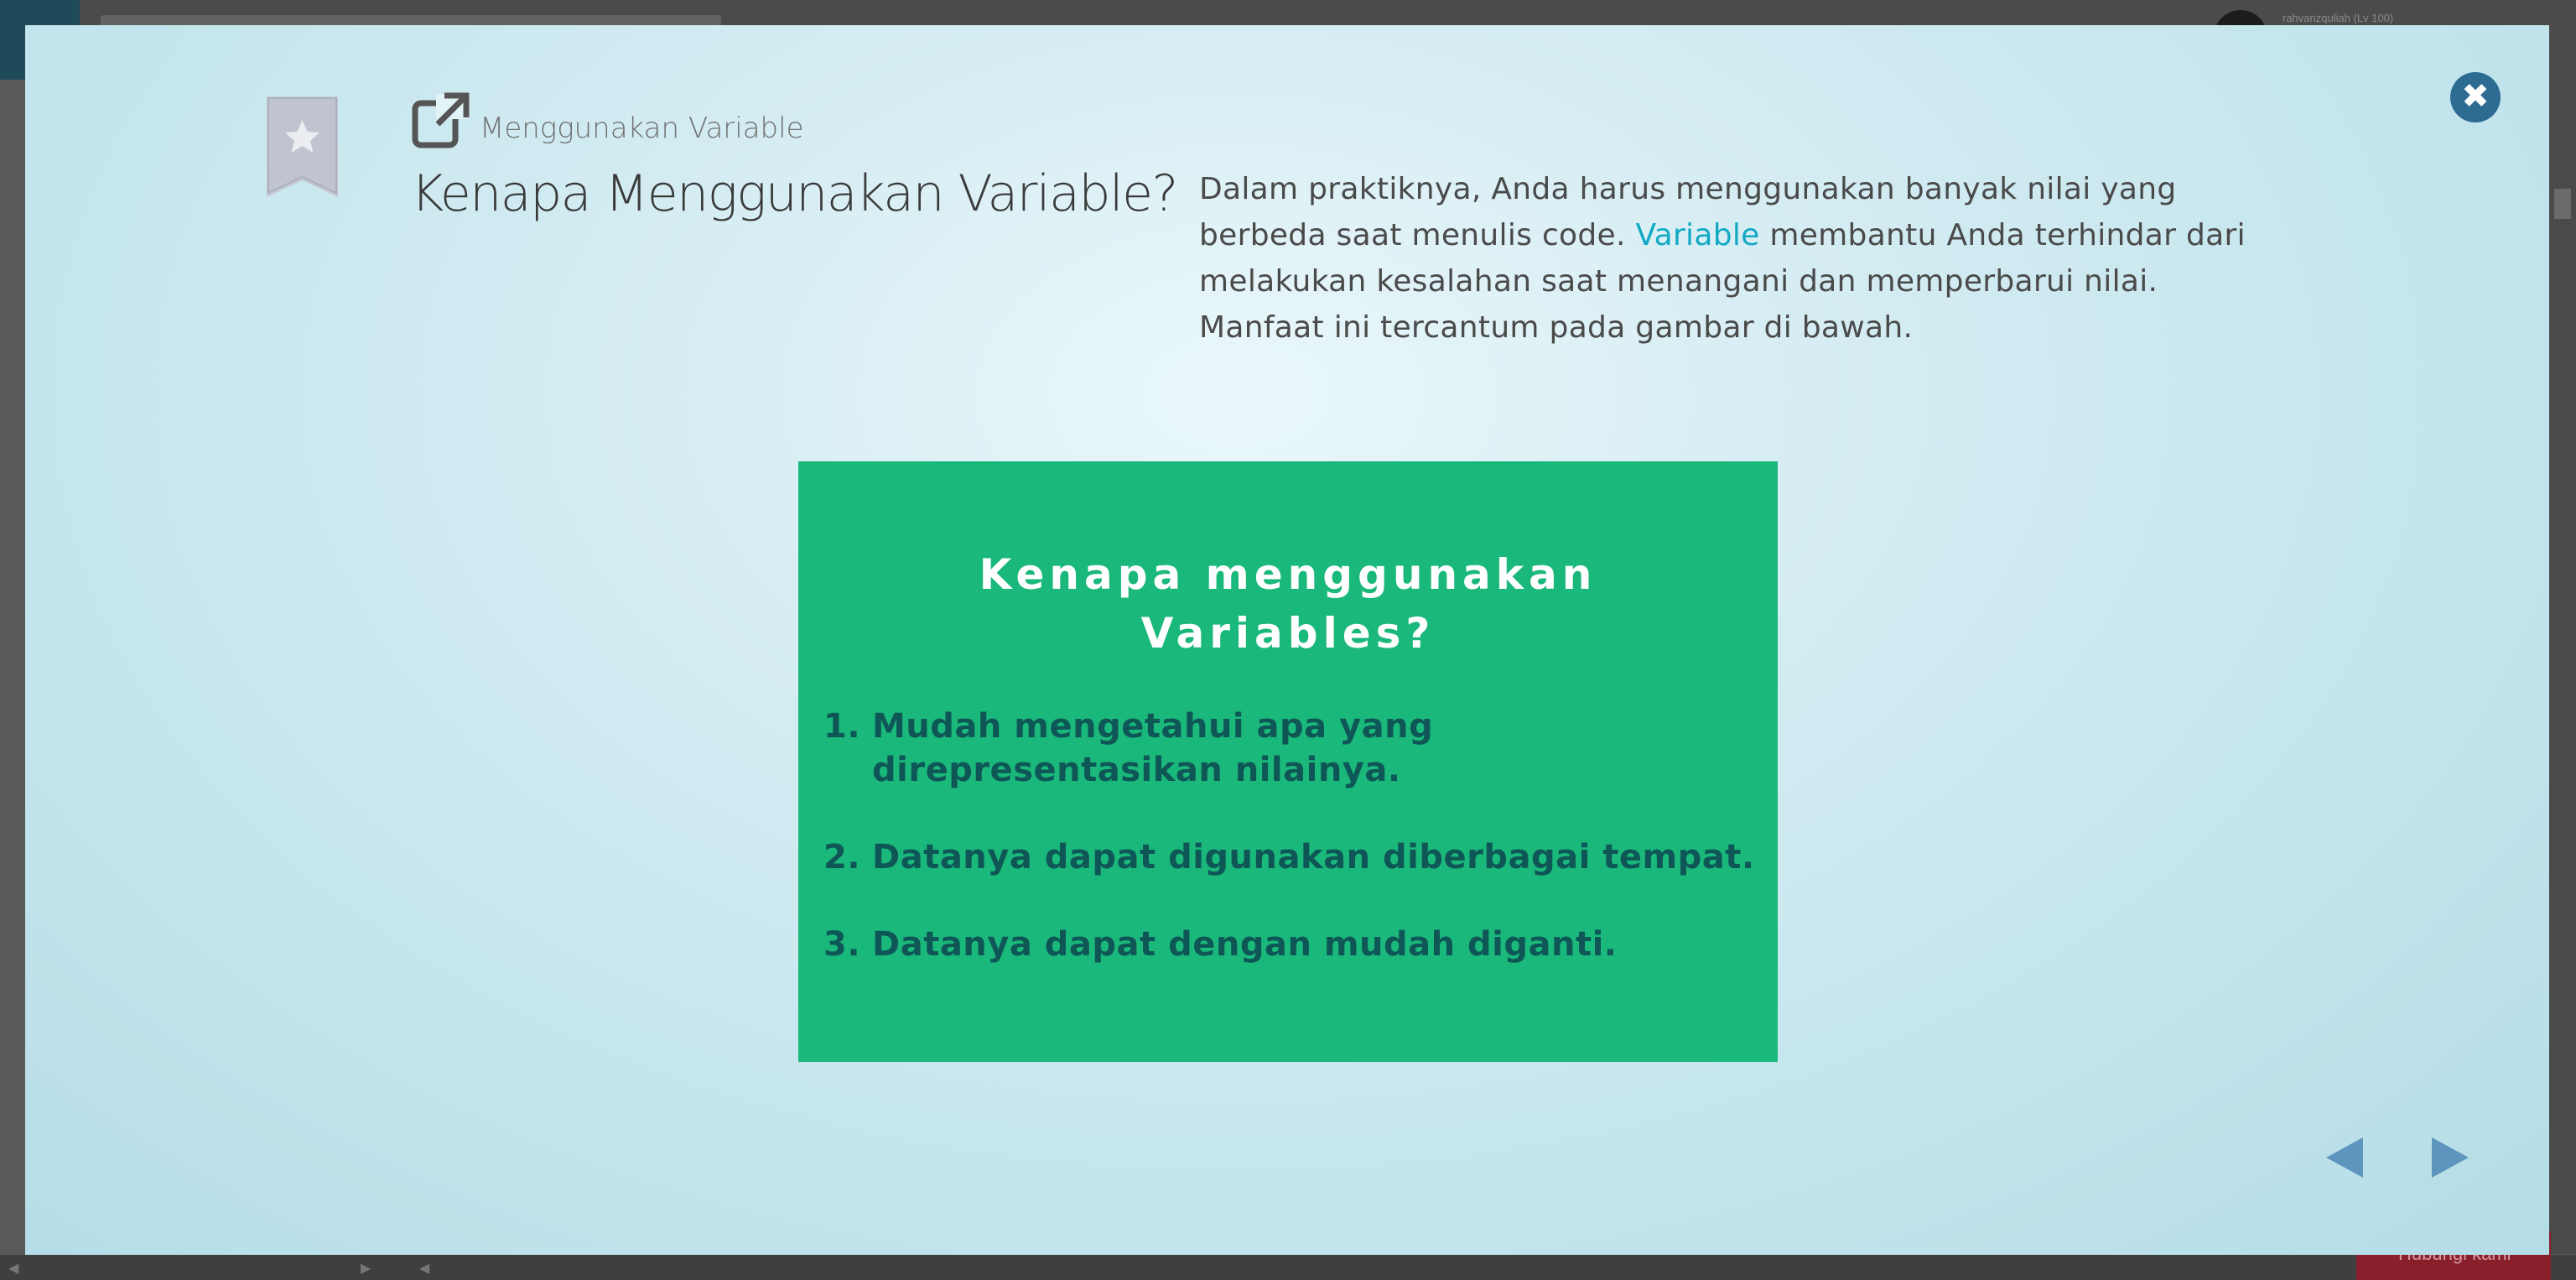 Image resolution: width=2576 pixels, height=1280 pixels. What do you see at coordinates (2475, 97) in the screenshot?
I see `close-button: ✖` at bounding box center [2475, 97].